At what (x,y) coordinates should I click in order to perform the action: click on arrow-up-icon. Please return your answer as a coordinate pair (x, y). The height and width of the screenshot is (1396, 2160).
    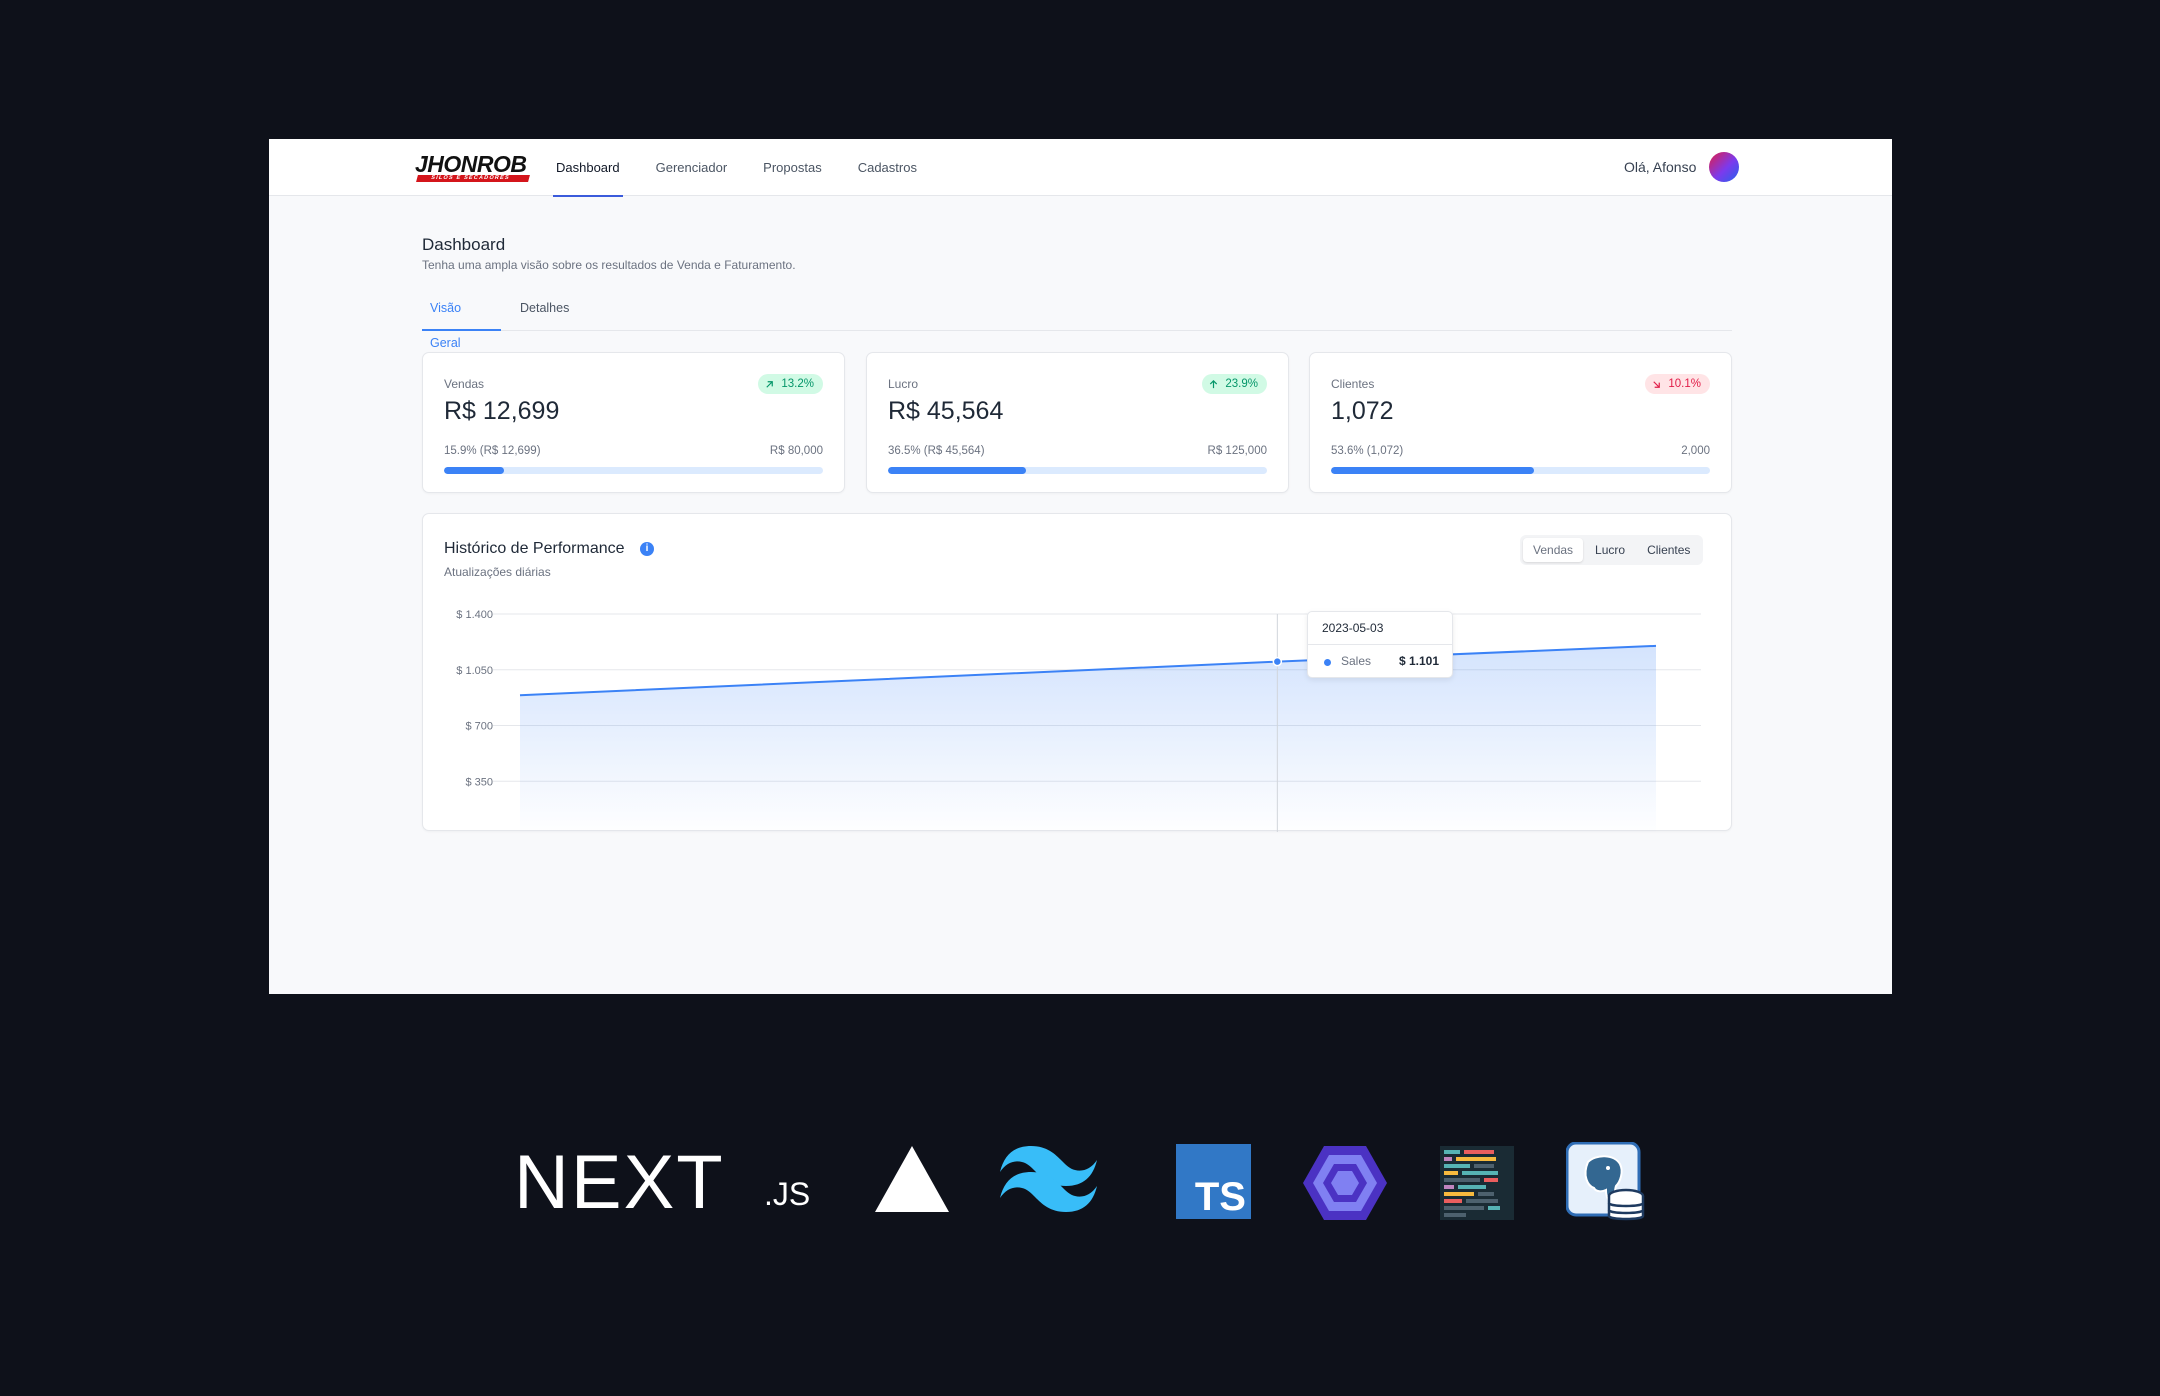
    Looking at the image, I should click on (1214, 383).